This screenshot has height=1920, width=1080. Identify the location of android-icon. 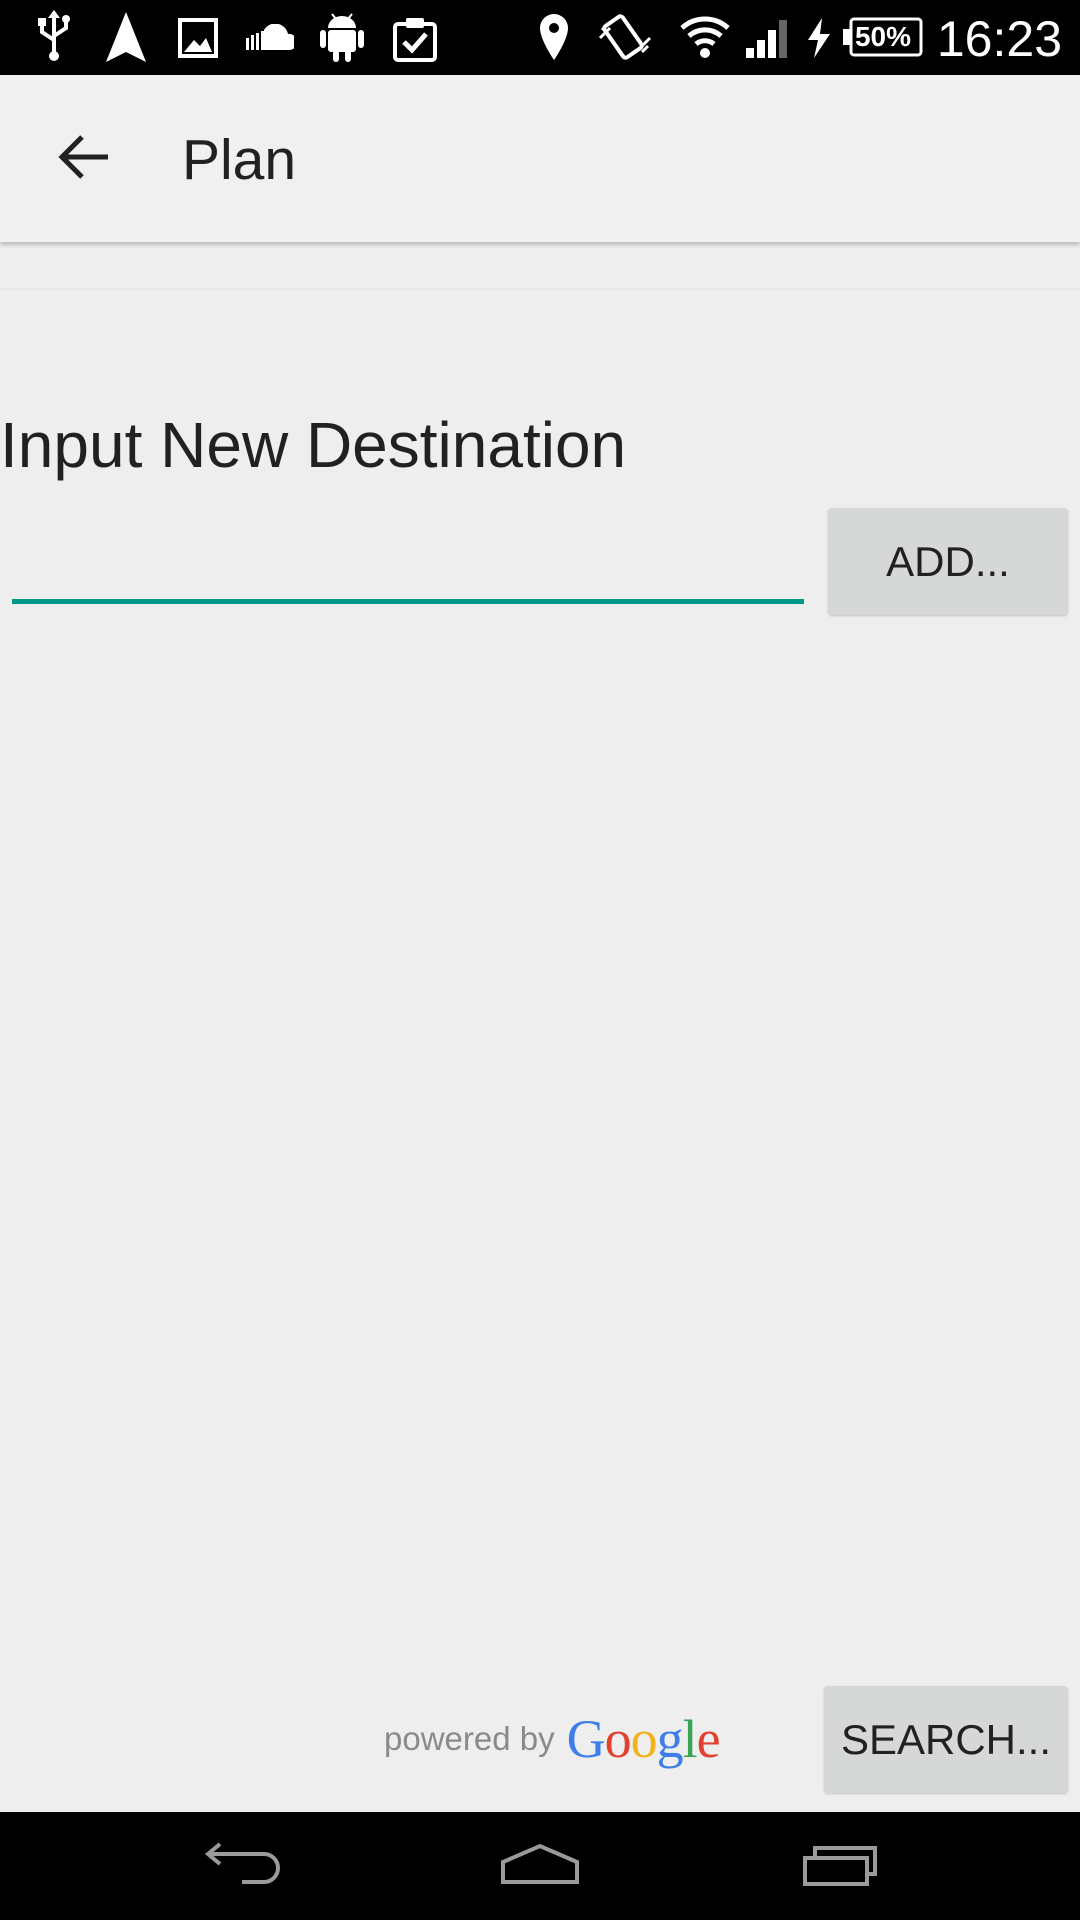
(342, 37).